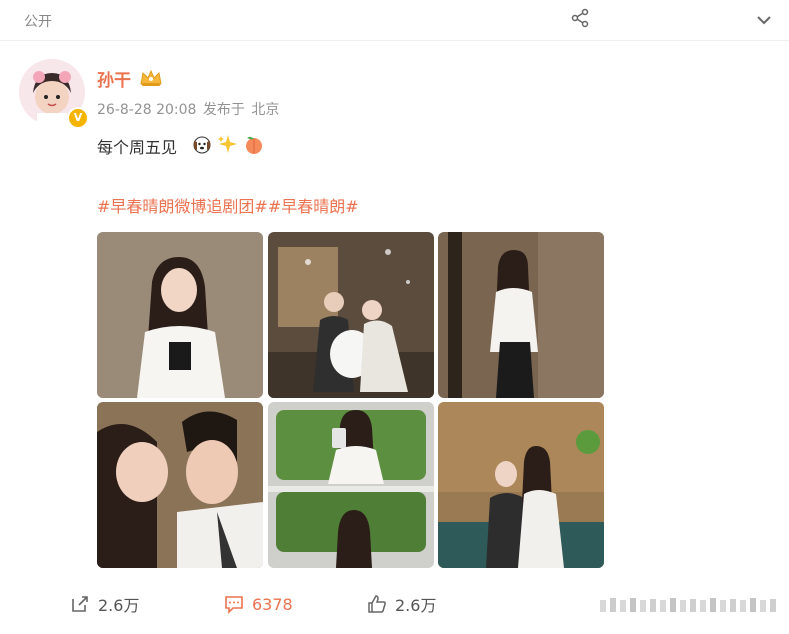 The width and height of the screenshot is (789, 634). I want to click on repost-button: 2.6万, so click(104, 604).